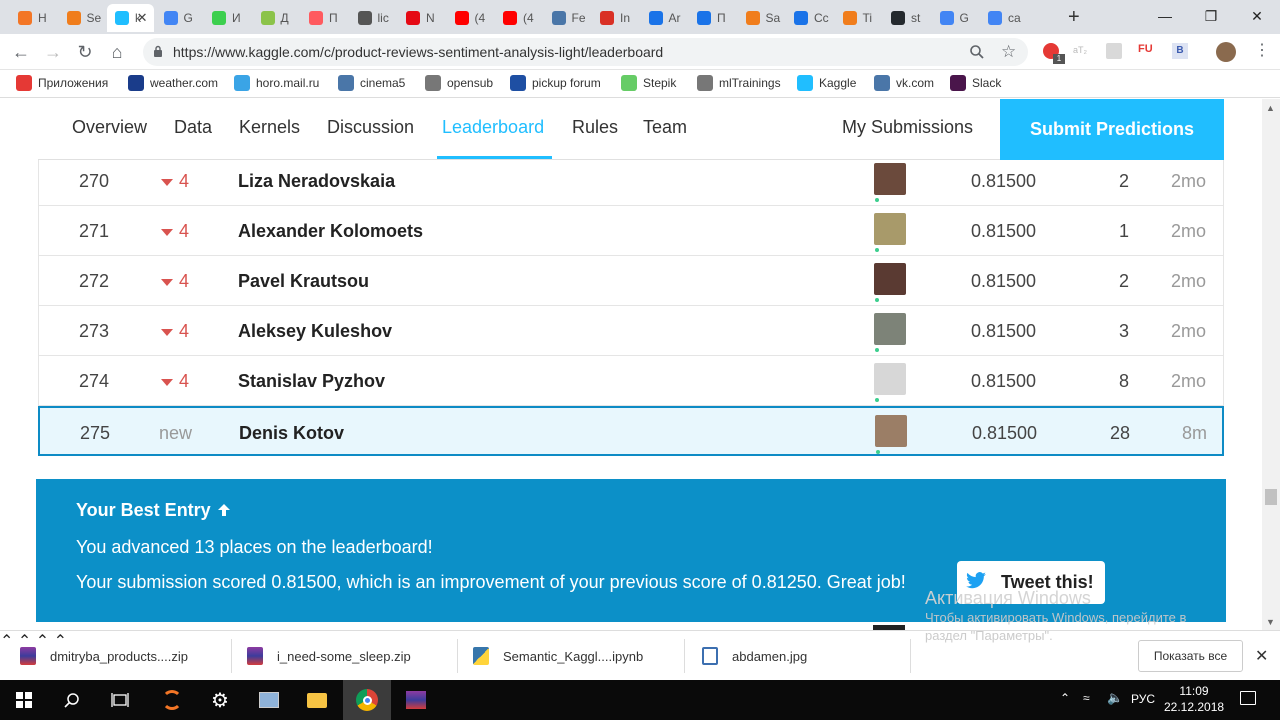  Describe the element at coordinates (631, 181) in the screenshot. I see `leaderboard-row: 270 4 Liza Neradovskaia 0.81500 2 2mo` at that location.